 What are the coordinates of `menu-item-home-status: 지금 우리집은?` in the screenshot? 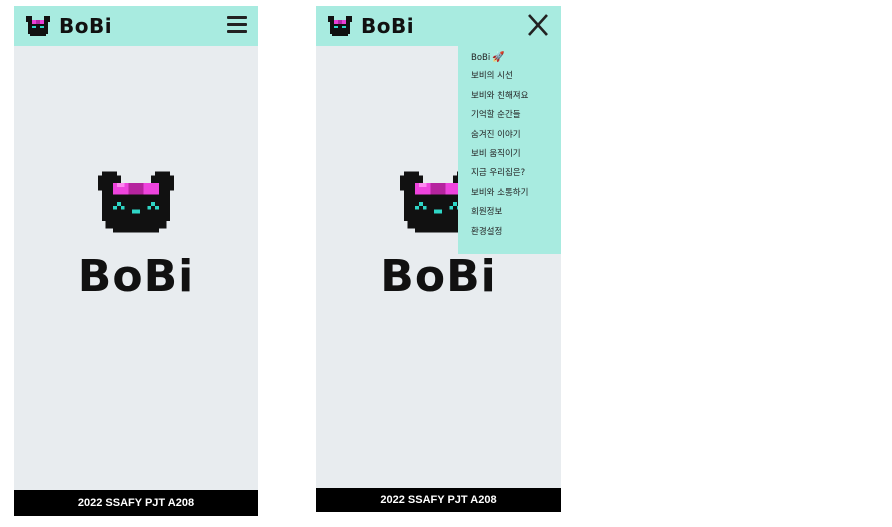 It's located at (499, 173).